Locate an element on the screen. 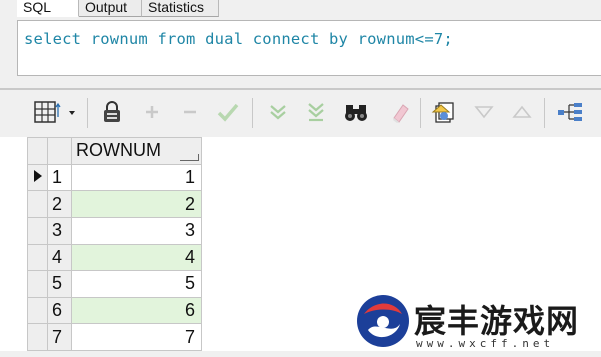 The width and height of the screenshot is (601, 357). table-row: 1 1 is located at coordinates (114, 177).